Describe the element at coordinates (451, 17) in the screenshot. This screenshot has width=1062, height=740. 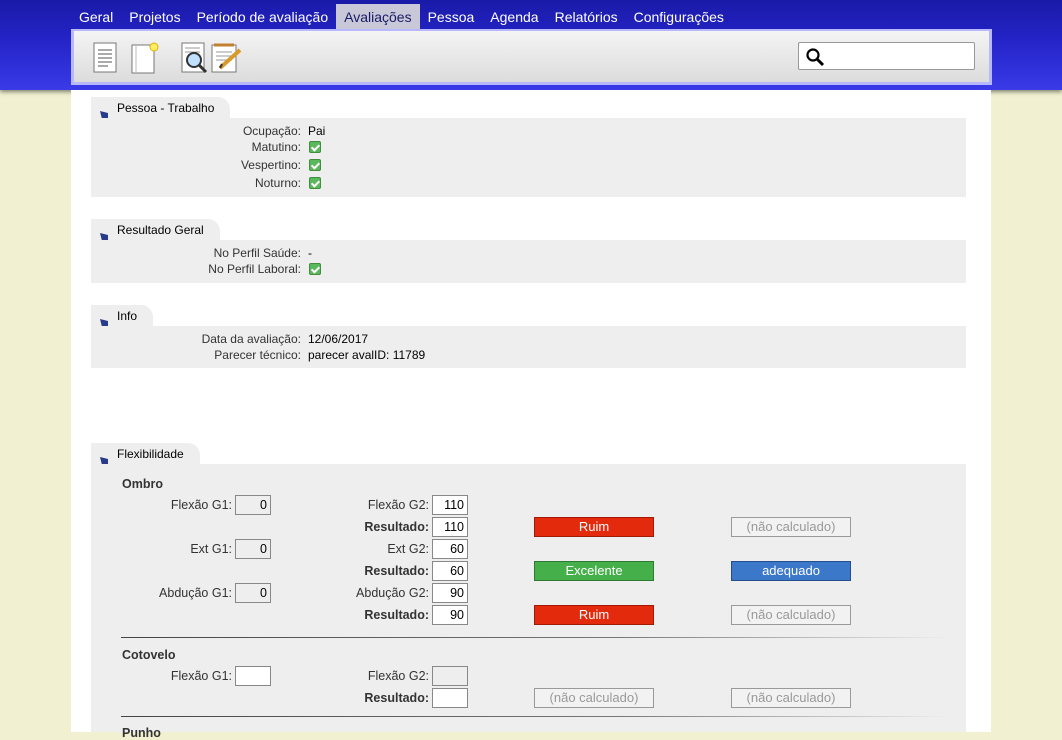
I see `nav-pessoa: Pessoa` at that location.